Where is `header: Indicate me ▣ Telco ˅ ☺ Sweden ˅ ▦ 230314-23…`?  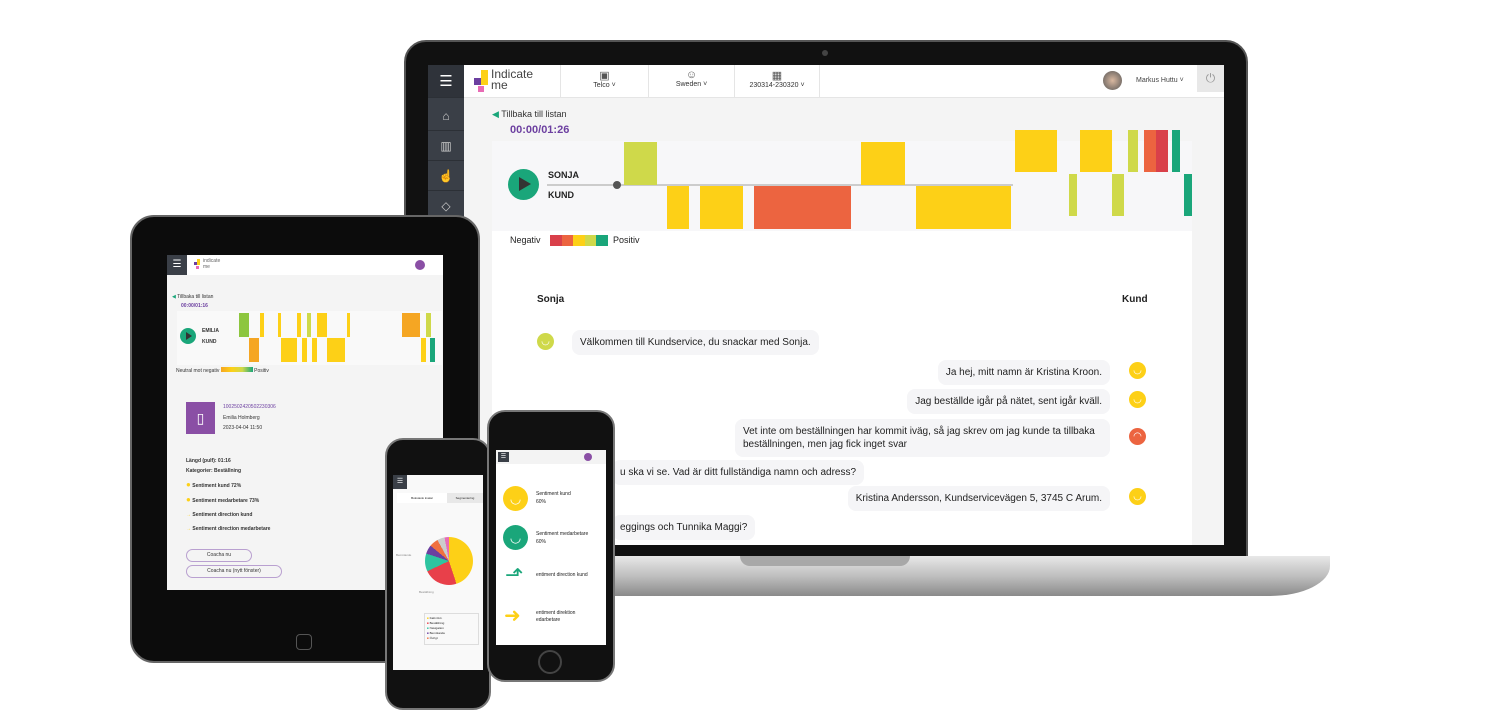
header: Indicate me ▣ Telco ˅ ☺ Sweden ˅ ▦ 230314-23… is located at coordinates (844, 81).